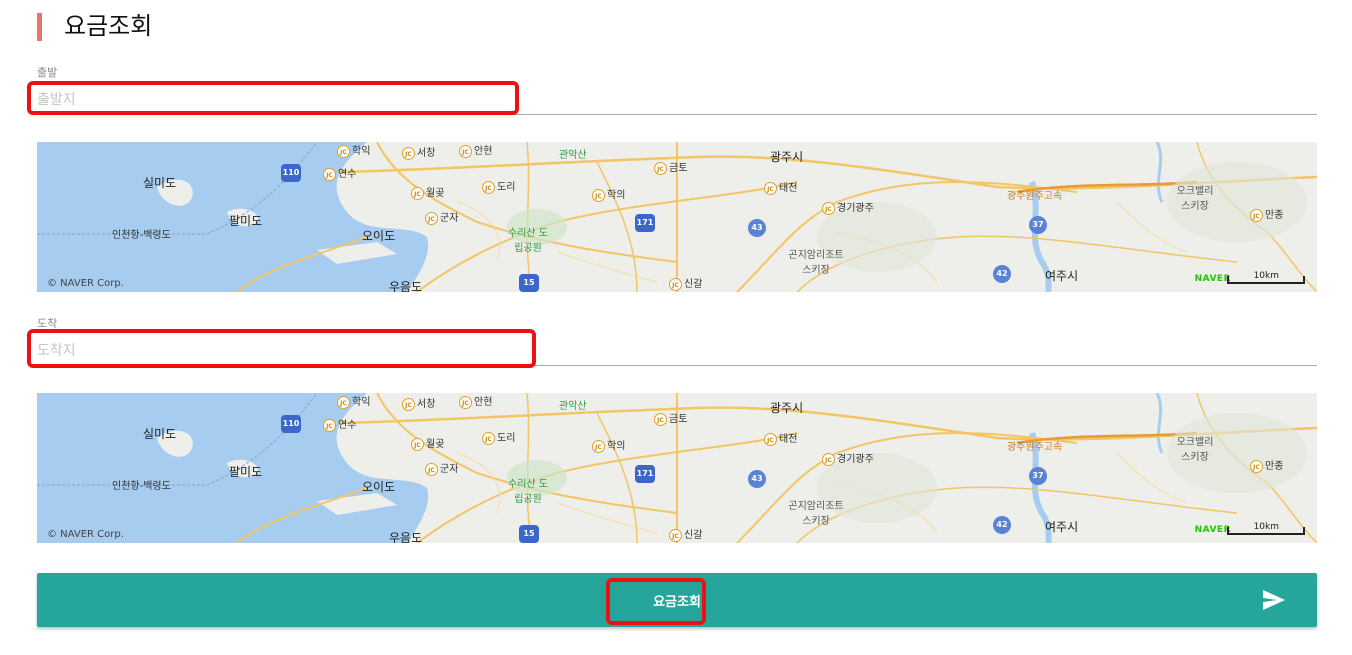 This screenshot has width=1352, height=655. What do you see at coordinates (677, 100) in the screenshot?
I see `departure-input` at bounding box center [677, 100].